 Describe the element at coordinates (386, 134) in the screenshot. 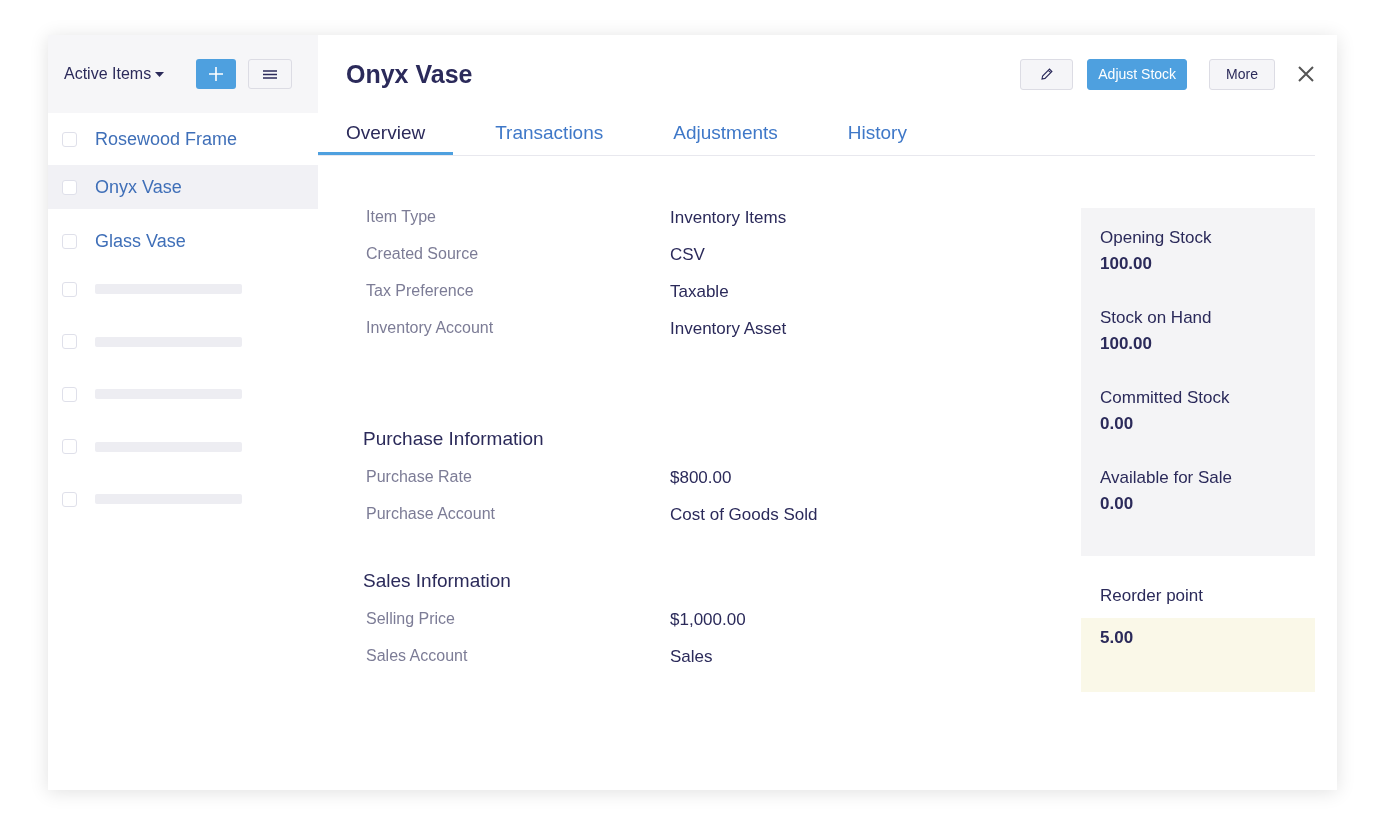

I see `tab: Overview` at that location.